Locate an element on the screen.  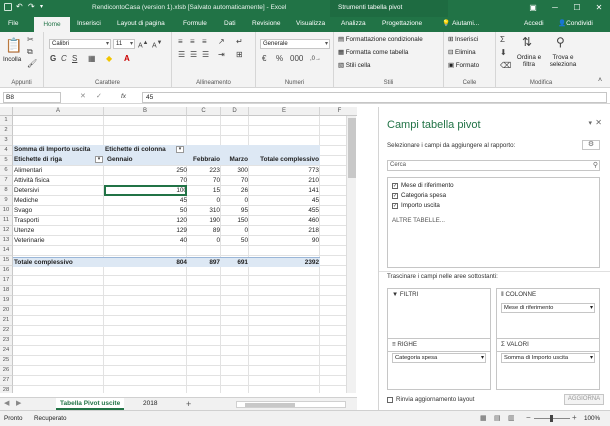
zoom-in-icon: + is located at coordinates (574, 417).